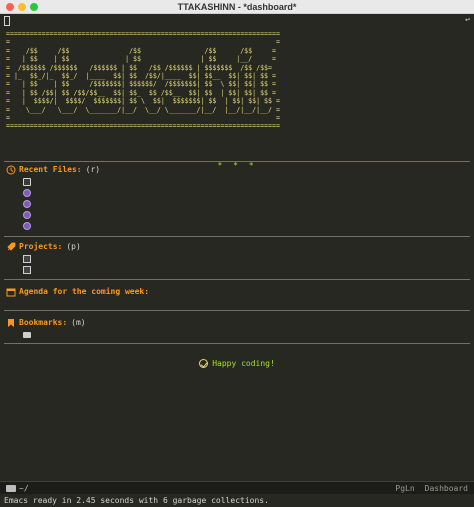 The height and width of the screenshot is (507, 474). I want to click on bookmarks-shortcut: (m), so click(78, 322).